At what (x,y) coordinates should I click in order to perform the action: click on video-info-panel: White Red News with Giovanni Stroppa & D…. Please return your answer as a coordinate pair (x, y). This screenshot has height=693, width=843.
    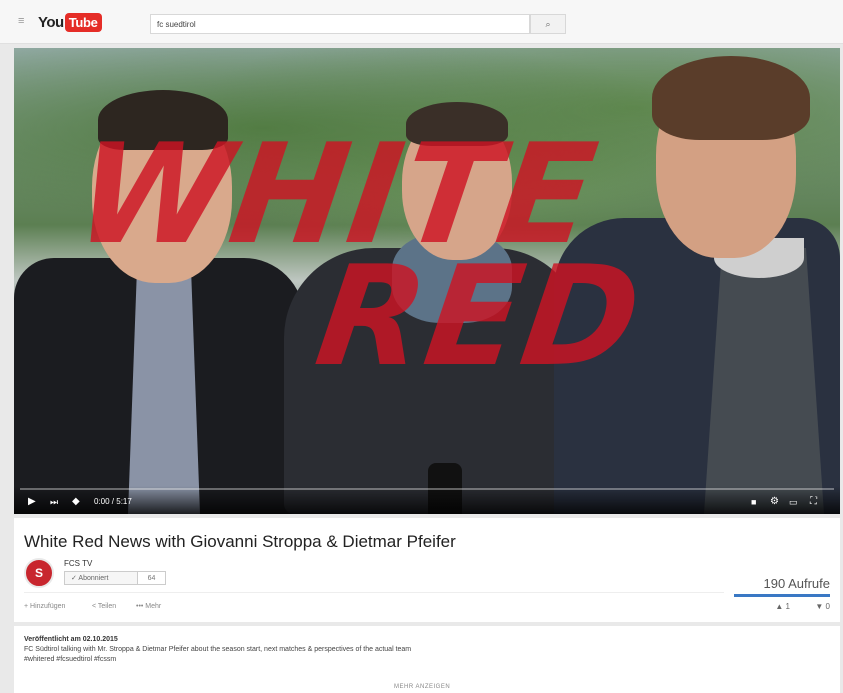
    Looking at the image, I should click on (427, 570).